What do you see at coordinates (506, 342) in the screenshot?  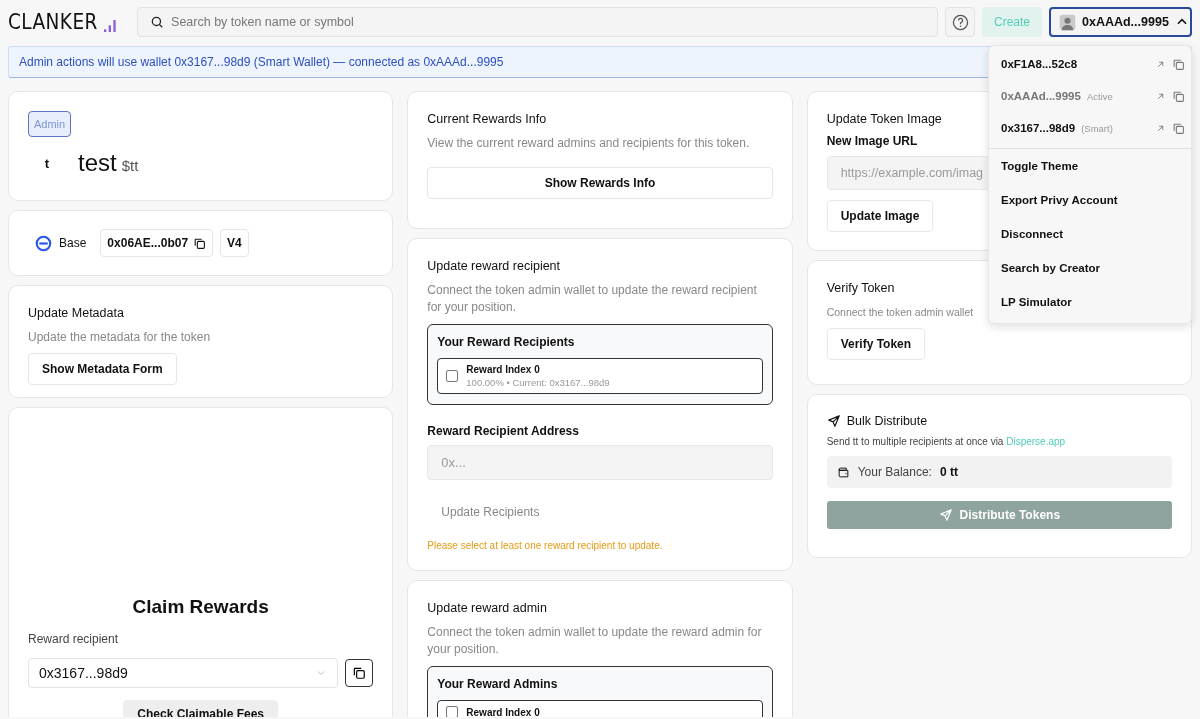 I see `list-title: Your Reward Recipients` at bounding box center [506, 342].